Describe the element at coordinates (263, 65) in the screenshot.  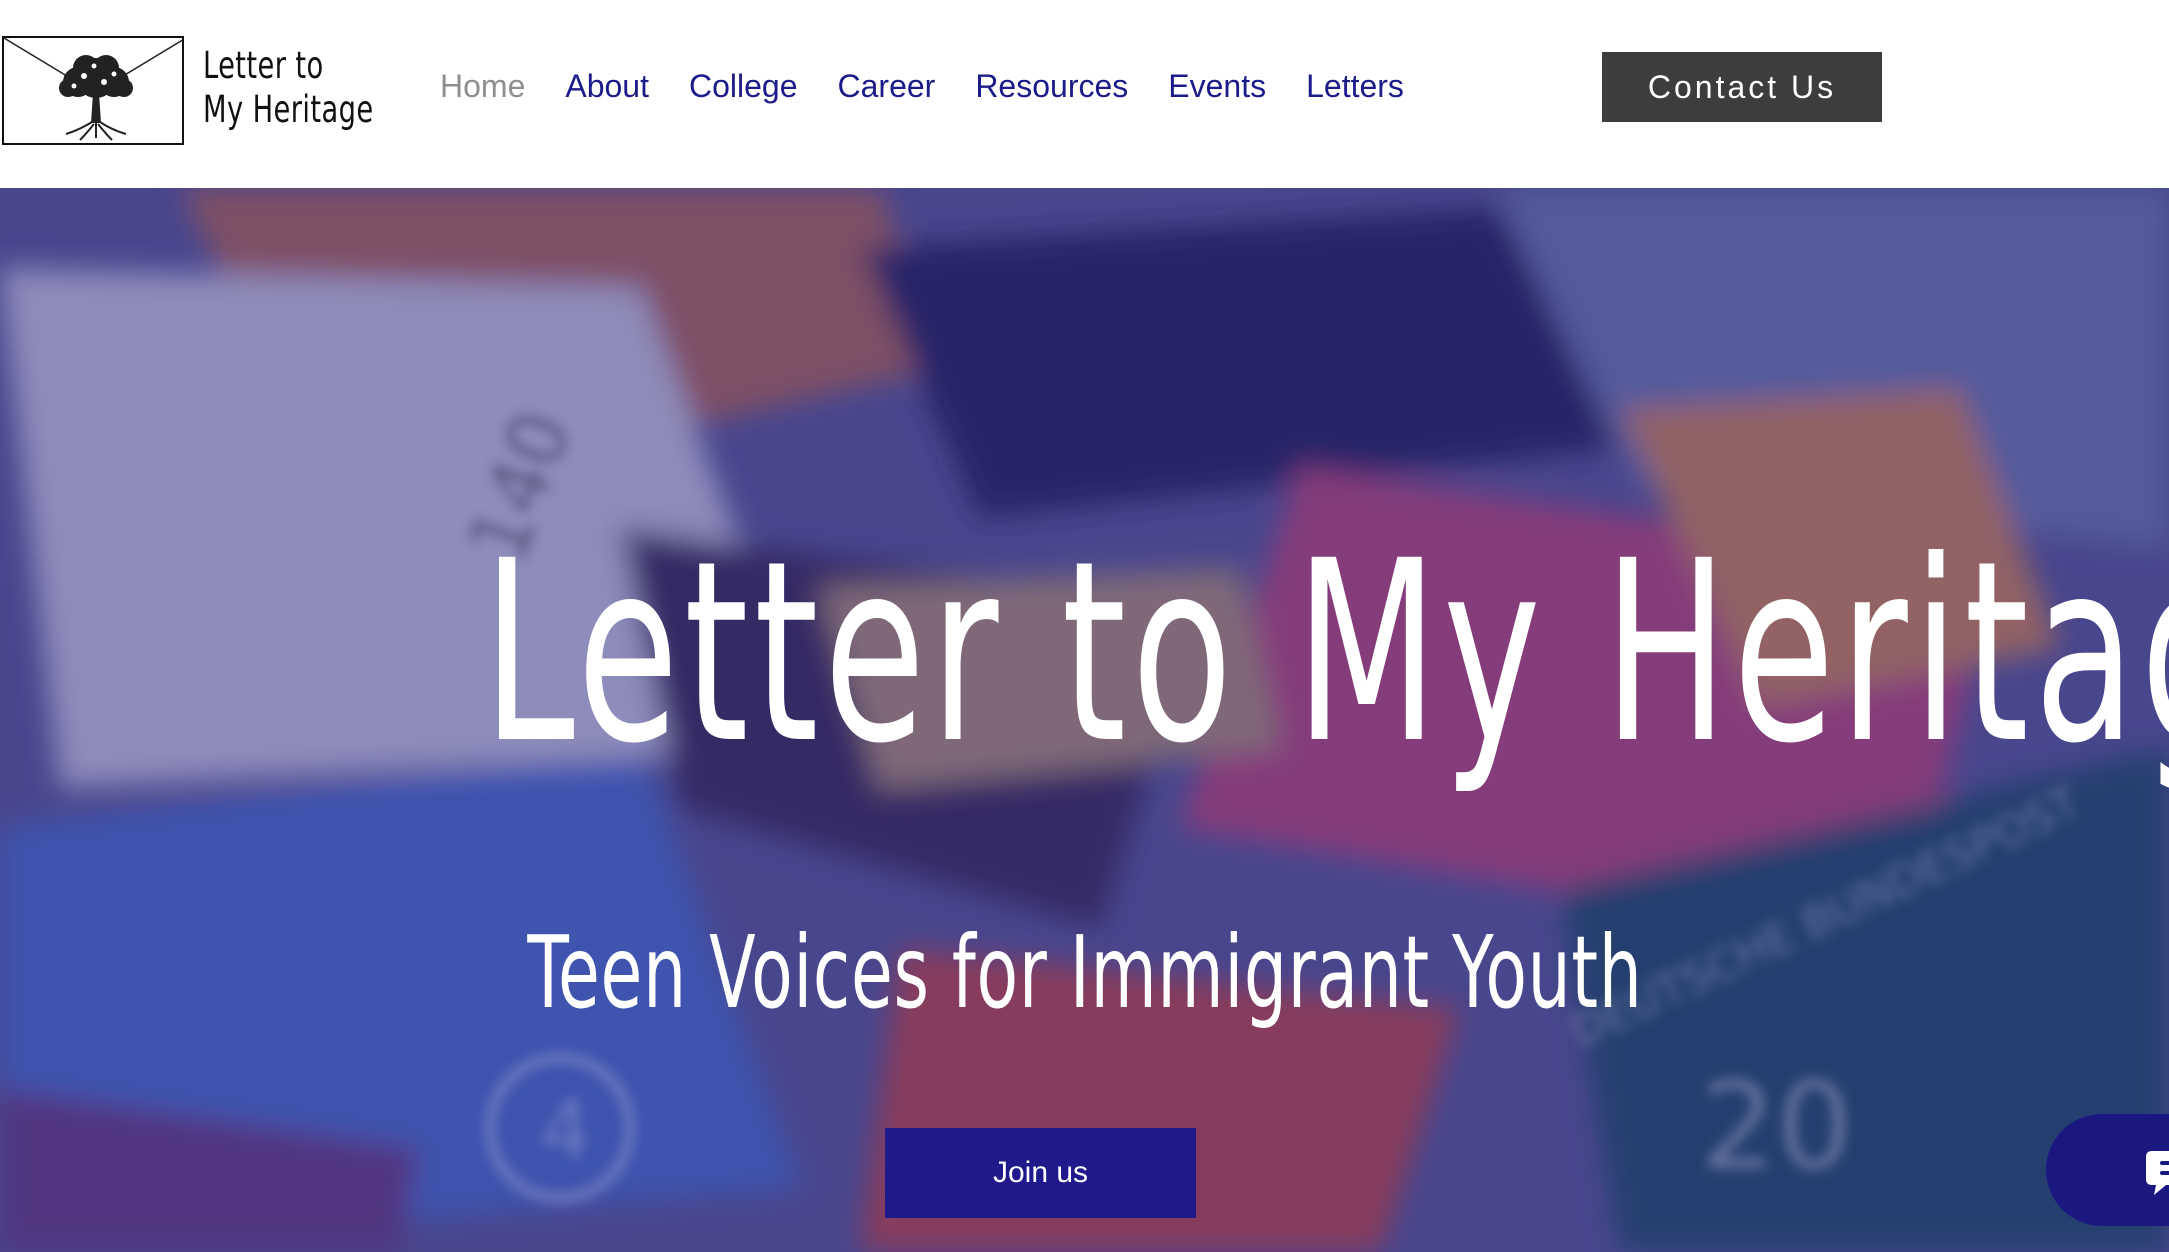
I see `logo-line-1: Letter to` at that location.